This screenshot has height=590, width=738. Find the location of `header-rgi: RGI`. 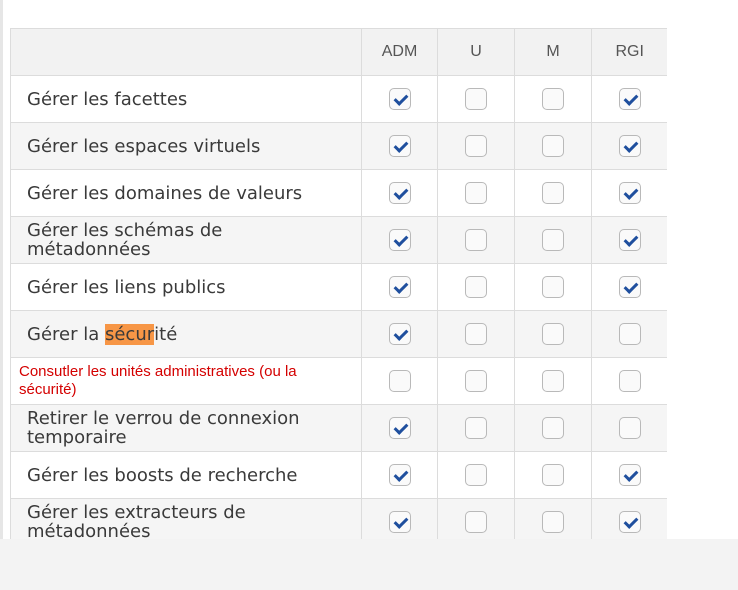

header-rgi: RGI is located at coordinates (629, 52).